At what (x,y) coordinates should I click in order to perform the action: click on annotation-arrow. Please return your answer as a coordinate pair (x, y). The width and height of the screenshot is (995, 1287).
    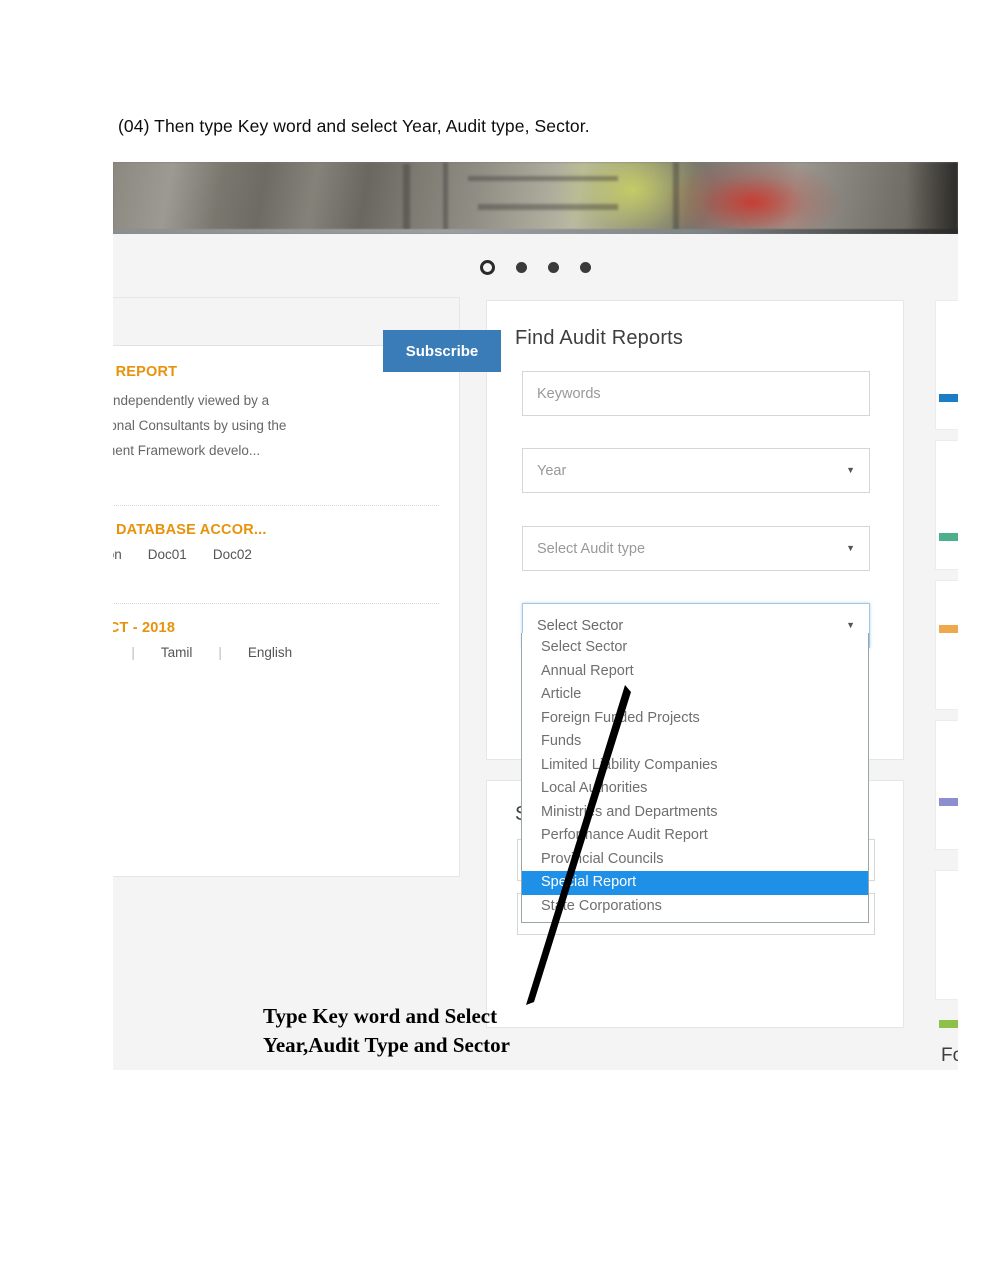
    Looking at the image, I should click on (578, 845).